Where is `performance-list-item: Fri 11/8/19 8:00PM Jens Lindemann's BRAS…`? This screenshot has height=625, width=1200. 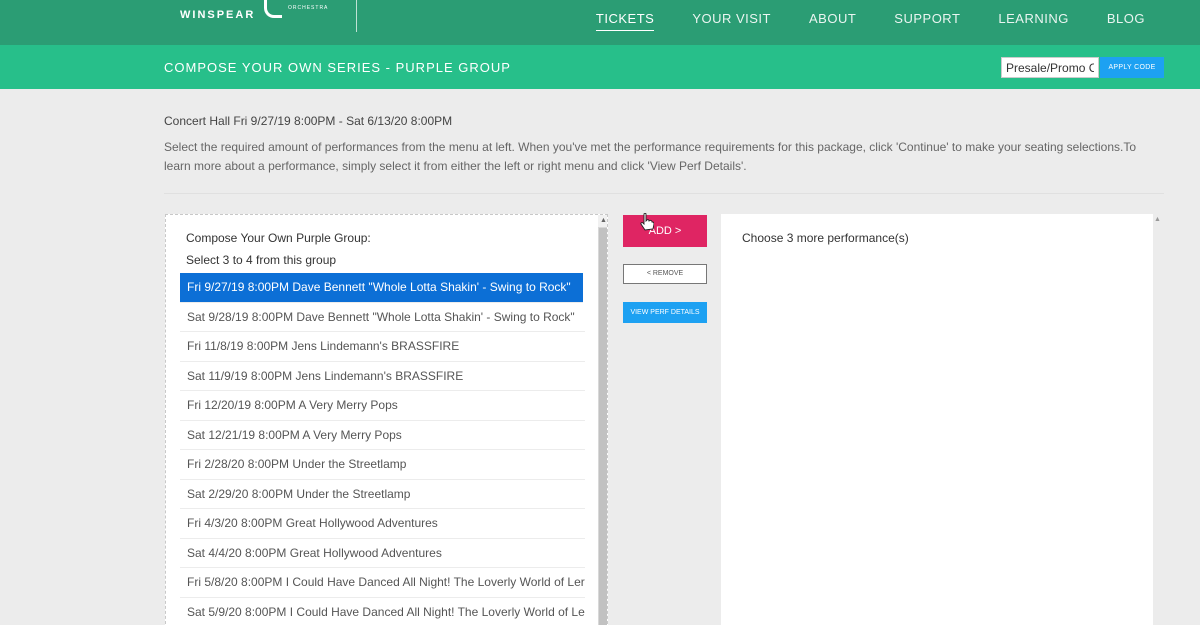
performance-list-item: Fri 11/8/19 8:00PM Jens Lindemann's BRAS… is located at coordinates (382, 347).